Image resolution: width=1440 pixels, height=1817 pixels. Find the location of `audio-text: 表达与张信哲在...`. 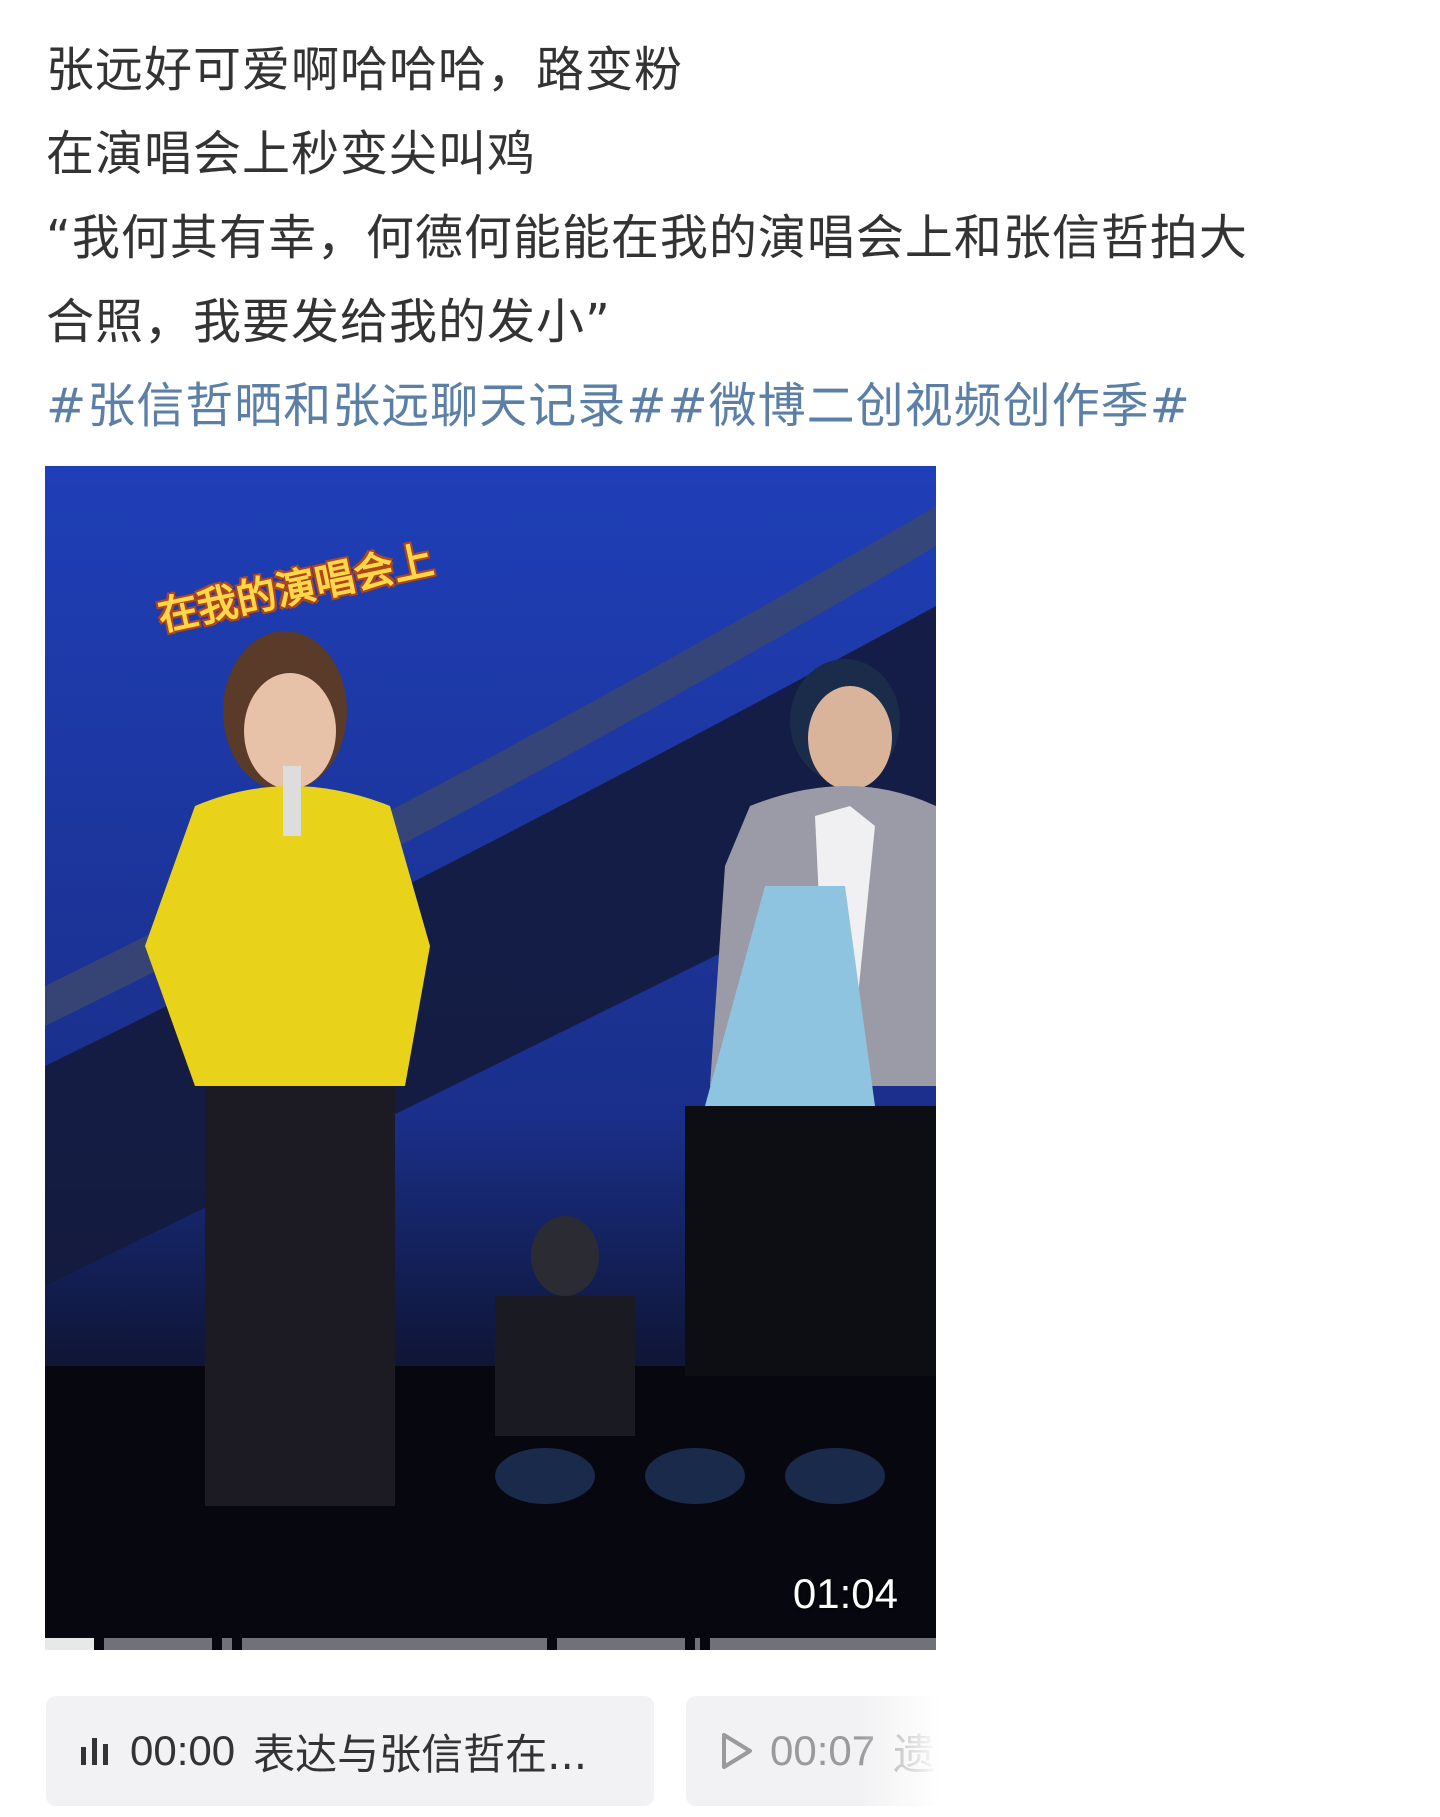

audio-text: 表达与张信哲在... is located at coordinates (420, 1754).